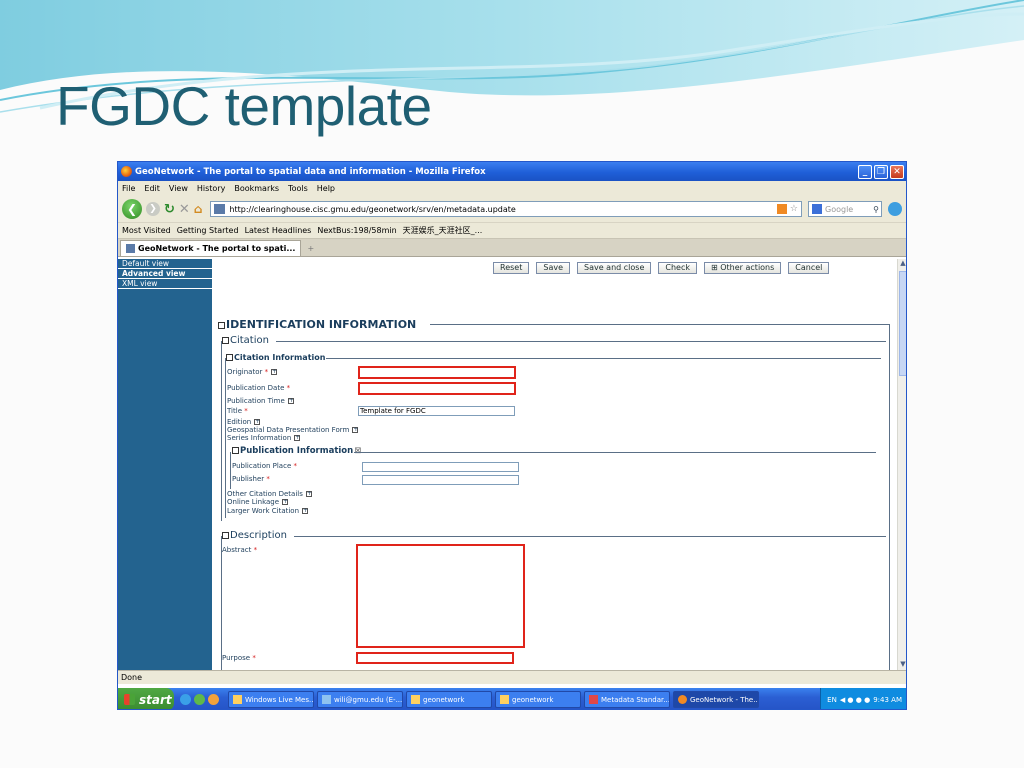  I want to click on save-button: Save, so click(553, 268).